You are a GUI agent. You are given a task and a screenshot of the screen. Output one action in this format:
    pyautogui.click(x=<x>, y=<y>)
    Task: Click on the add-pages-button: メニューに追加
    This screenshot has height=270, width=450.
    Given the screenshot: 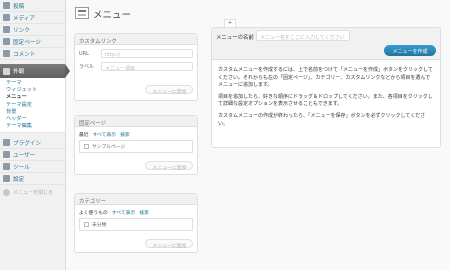 What is the action you would take?
    pyautogui.click(x=169, y=166)
    